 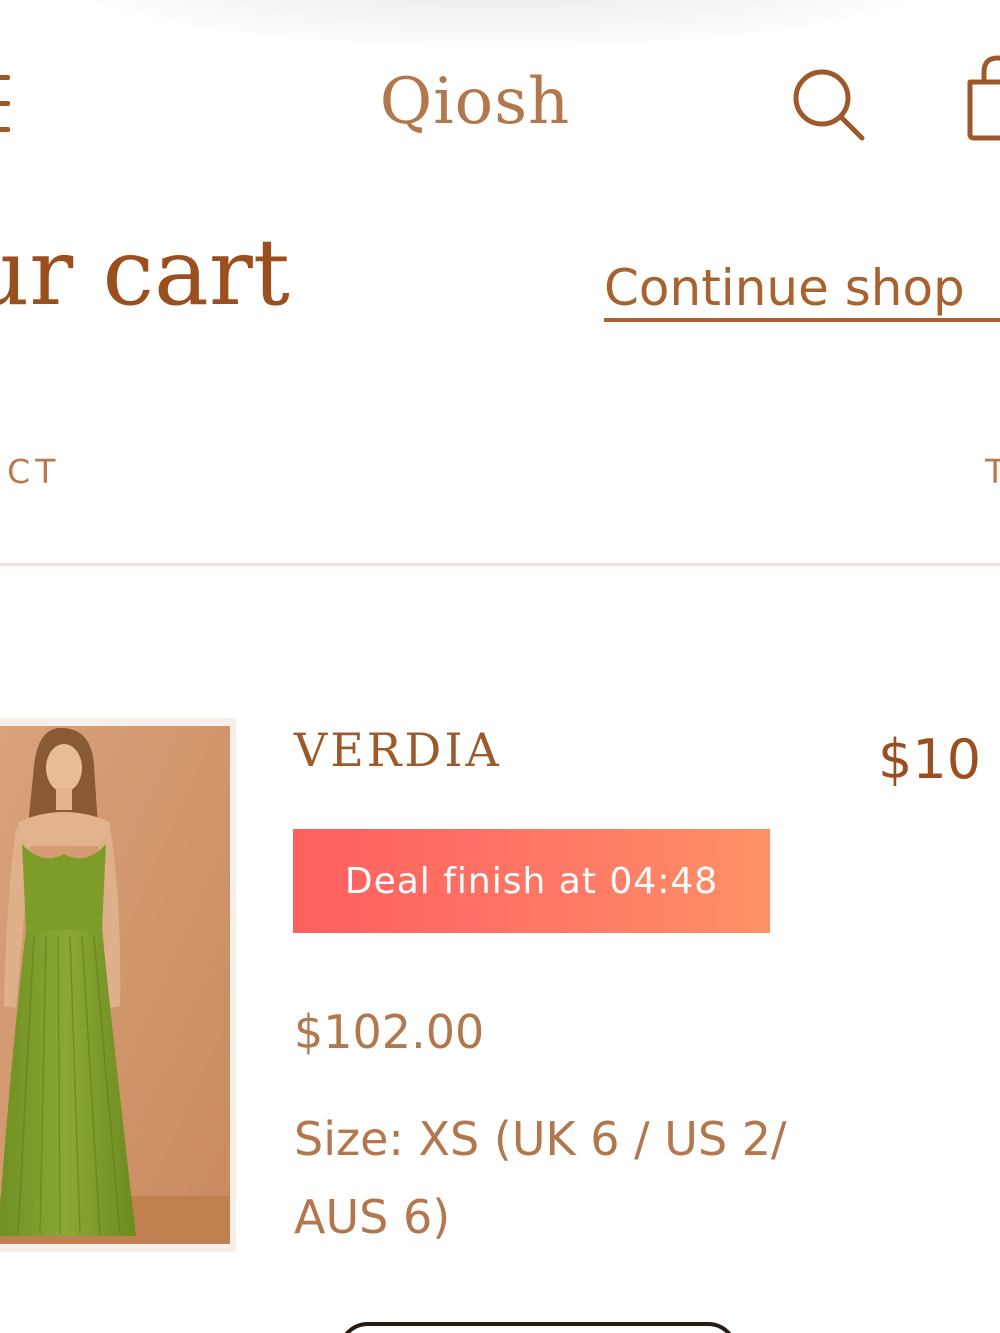 I want to click on top-shadow, so click(x=500, y=30).